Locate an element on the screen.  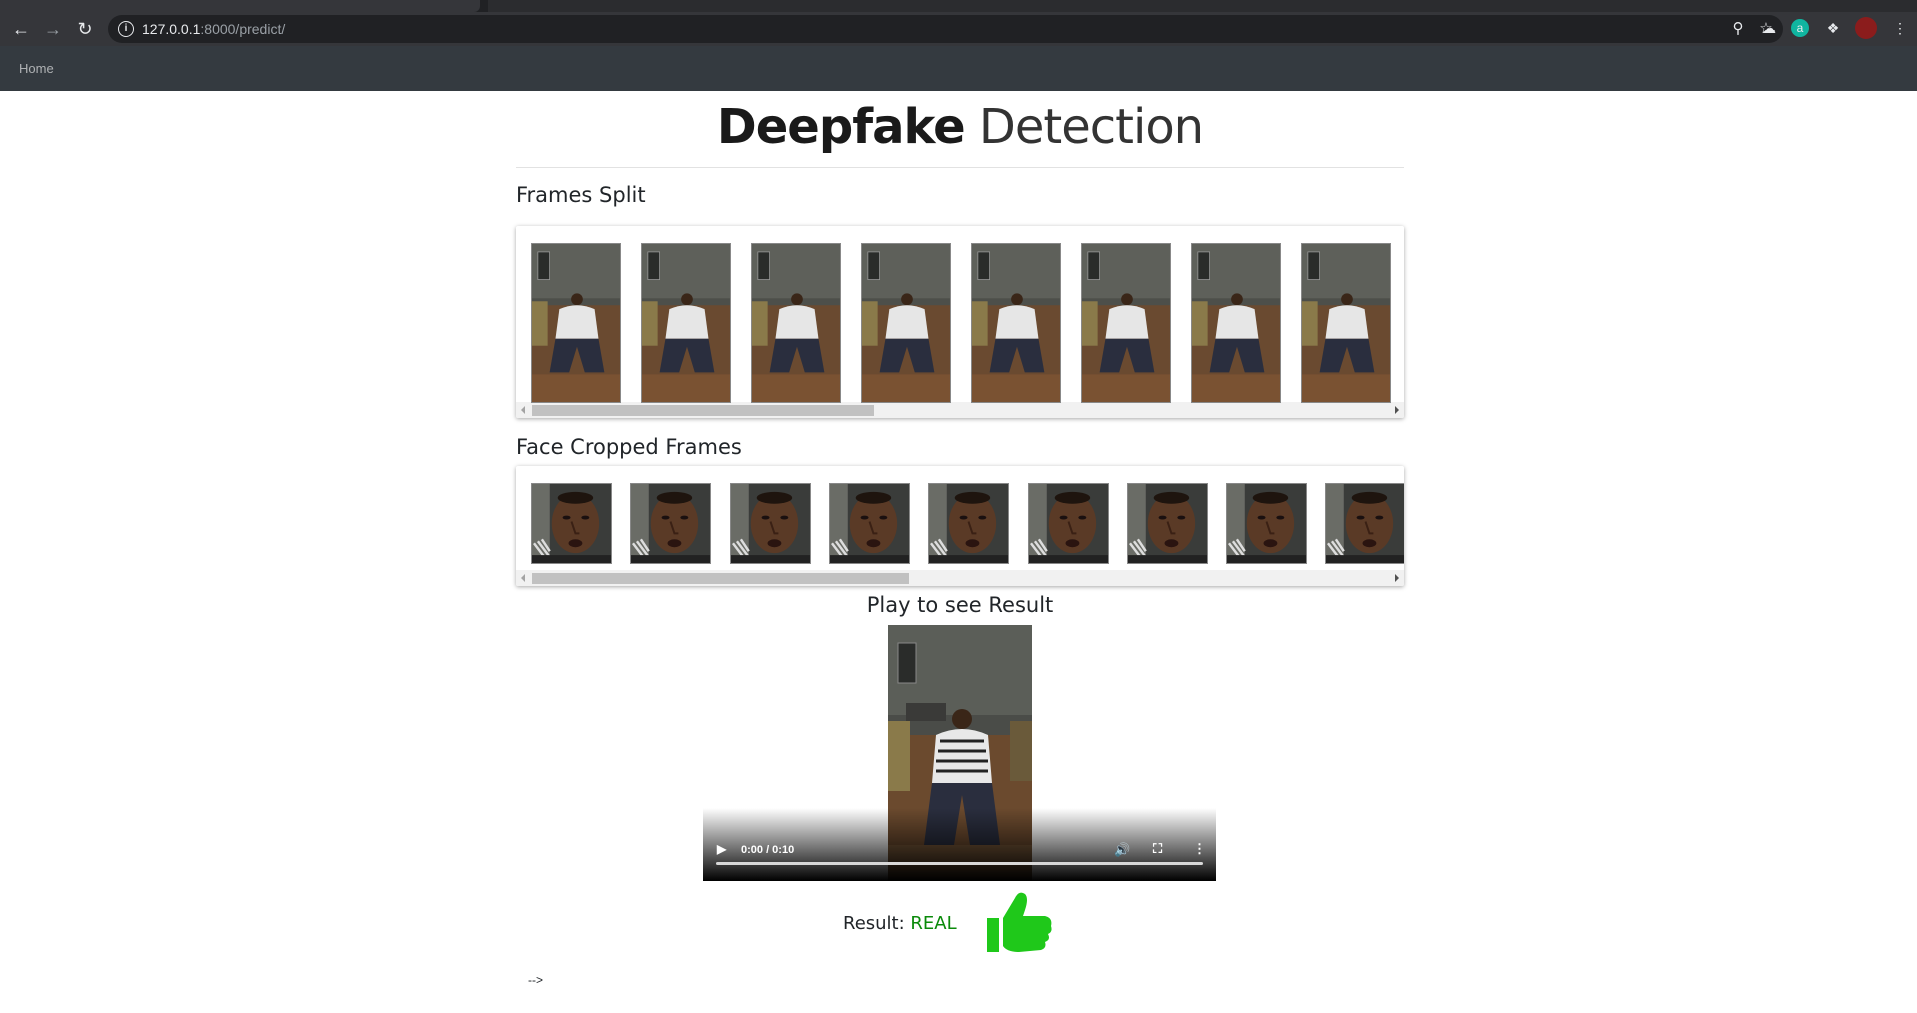
extensions-puzzle-icon: ❖ is located at coordinates (1833, 28).